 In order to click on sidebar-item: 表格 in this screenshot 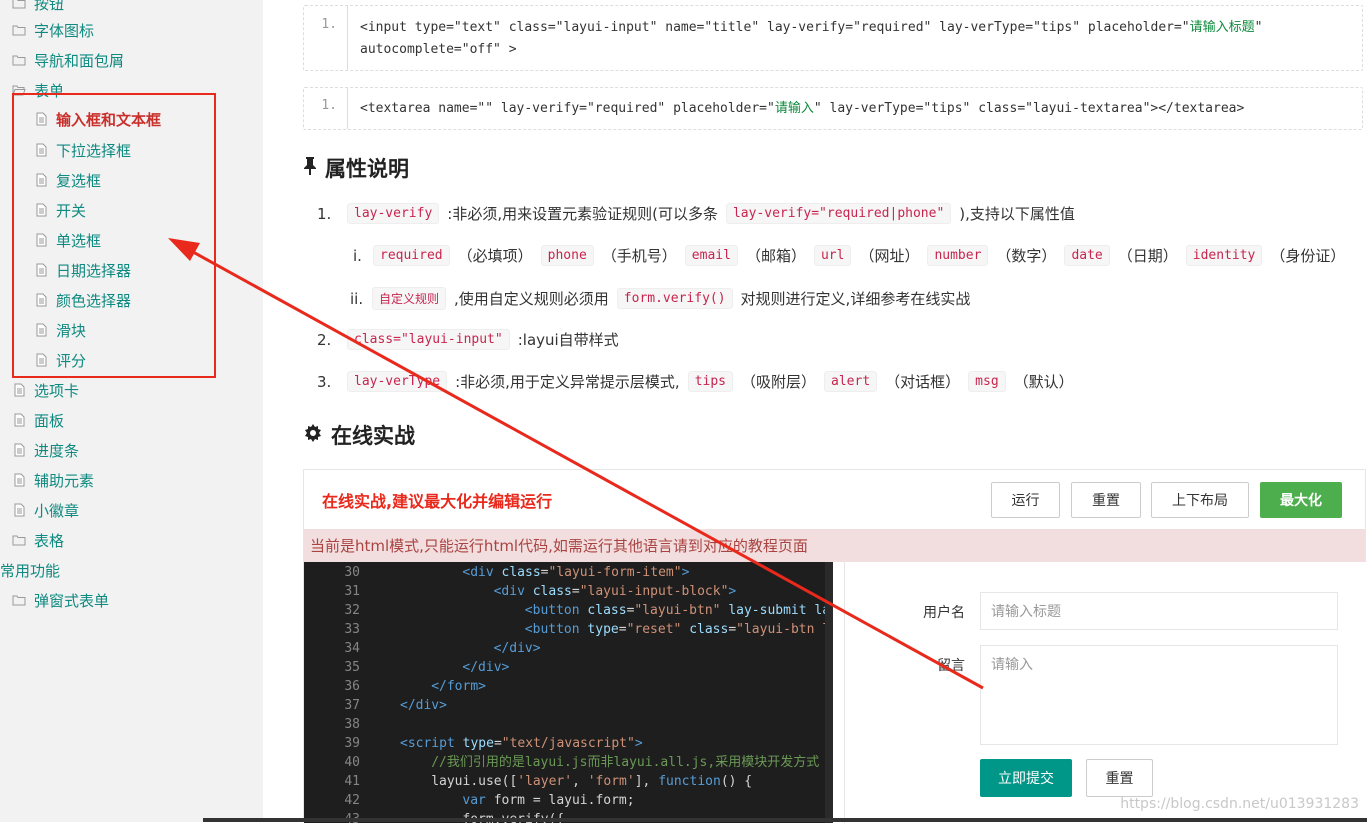, I will do `click(38, 540)`.